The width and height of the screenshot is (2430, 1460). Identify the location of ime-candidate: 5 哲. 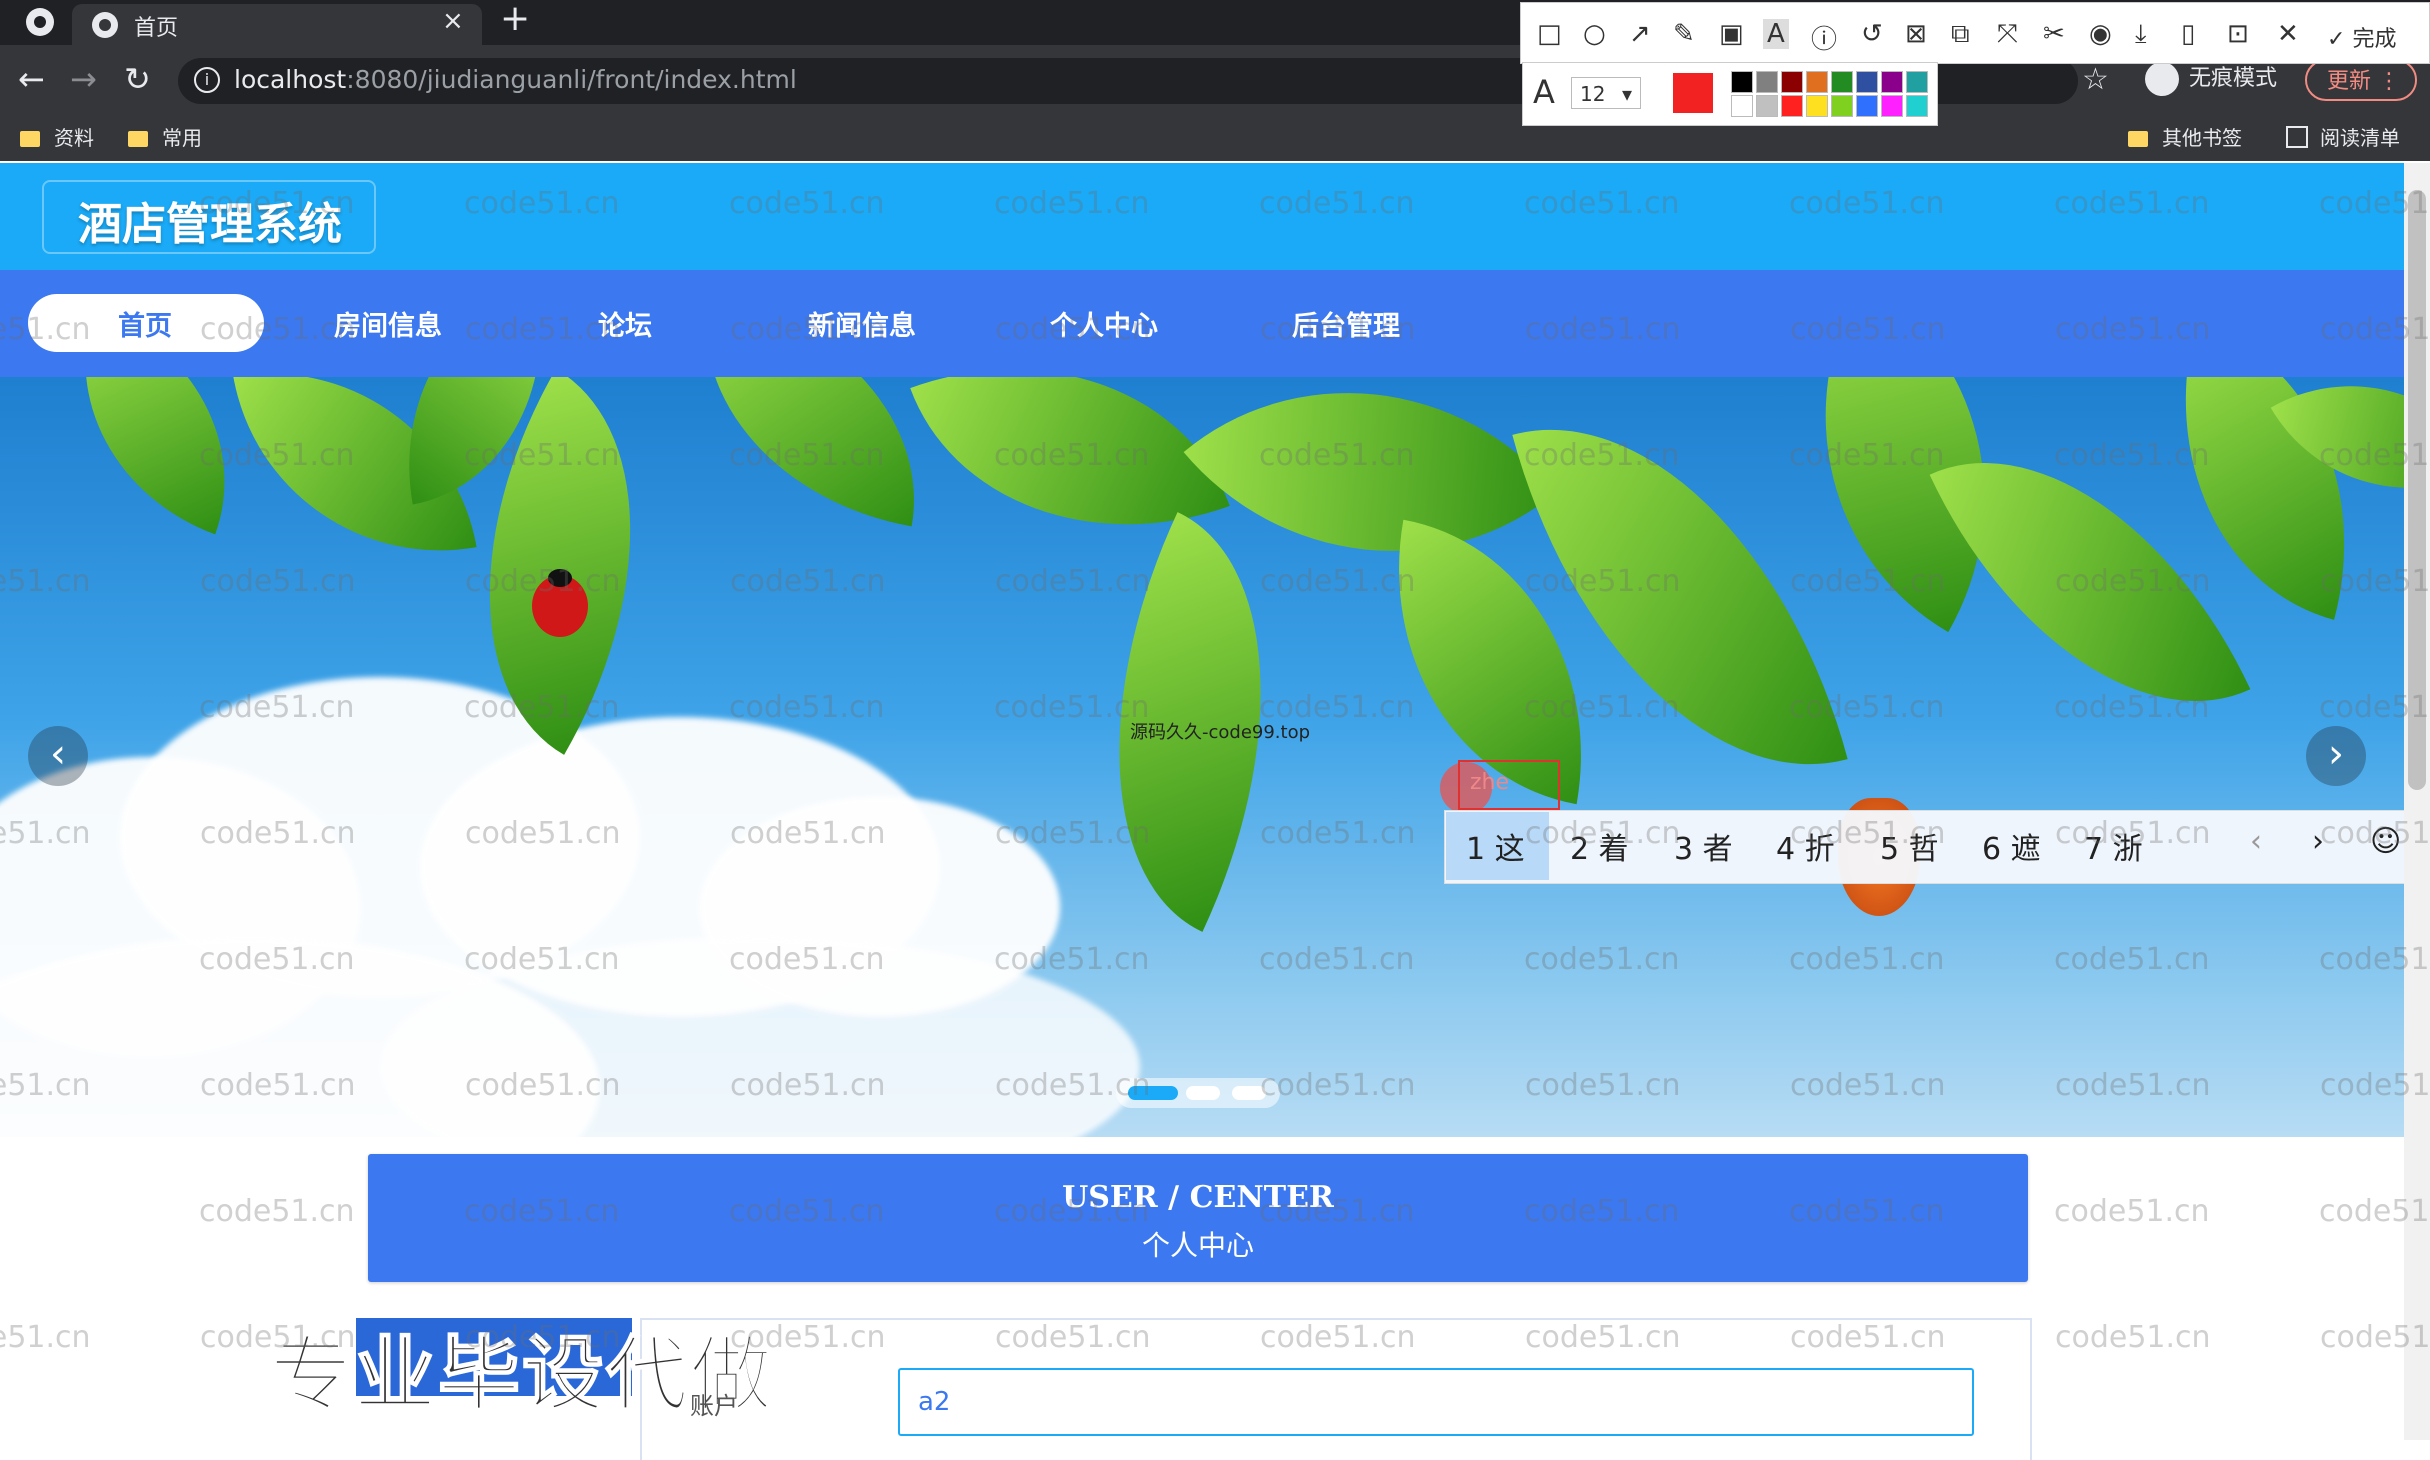
(1909, 846).